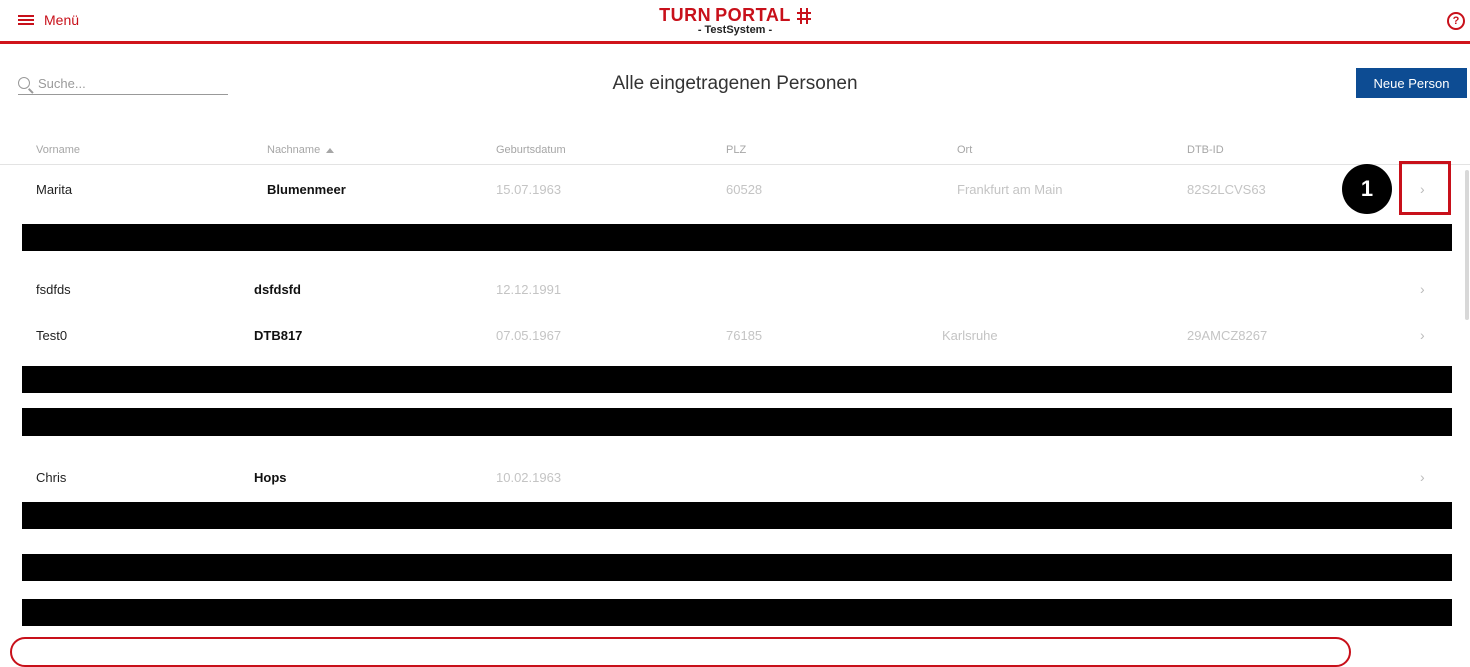  I want to click on brand-subtitle: - TestSystem -, so click(735, 30).